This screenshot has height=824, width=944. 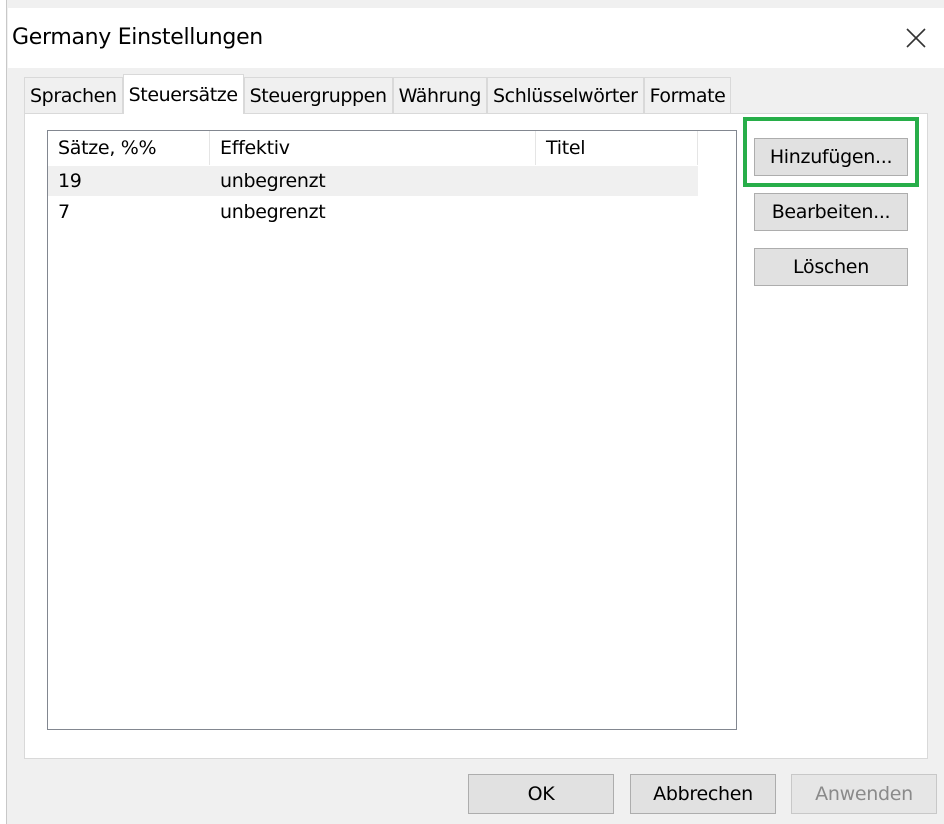 What do you see at coordinates (373, 181) in the screenshot?
I see `table-row: 19 unbegrenzt` at bounding box center [373, 181].